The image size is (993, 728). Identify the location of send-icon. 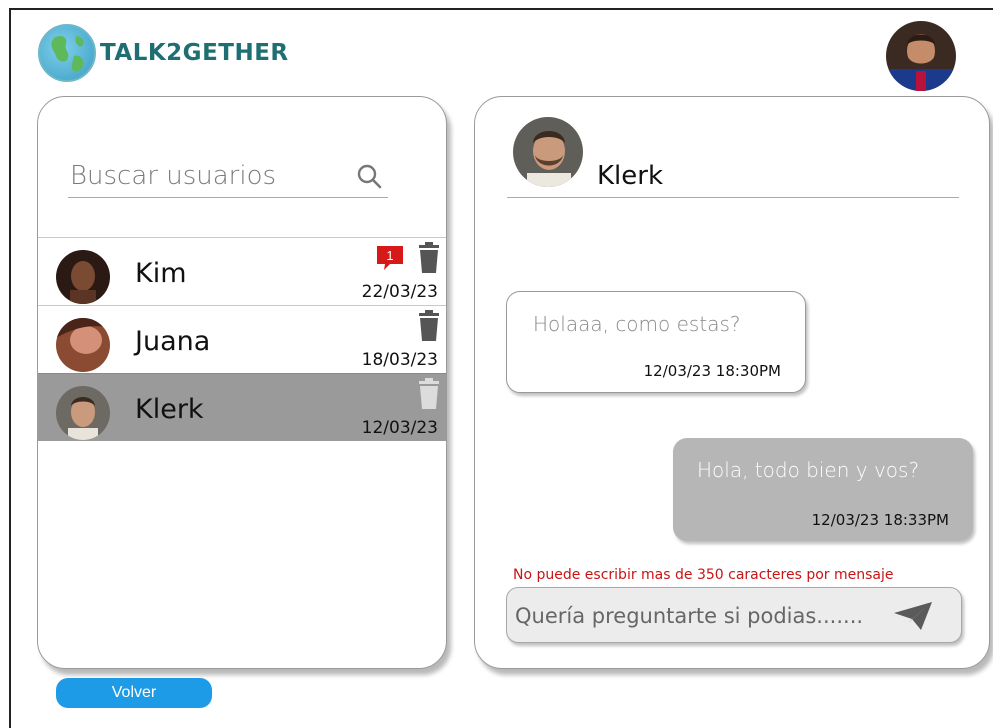
(913, 618).